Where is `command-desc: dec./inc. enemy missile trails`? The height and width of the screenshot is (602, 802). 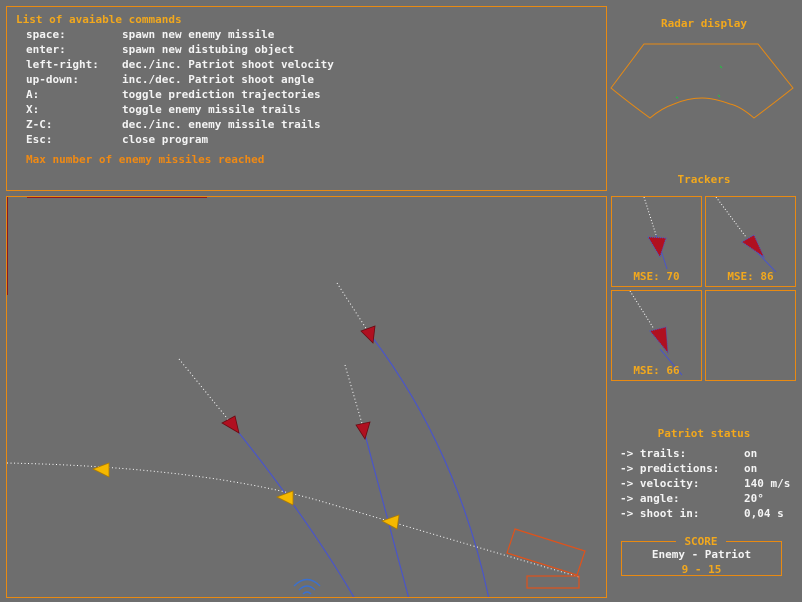 command-desc: dec./inc. enemy missile trails is located at coordinates (221, 124).